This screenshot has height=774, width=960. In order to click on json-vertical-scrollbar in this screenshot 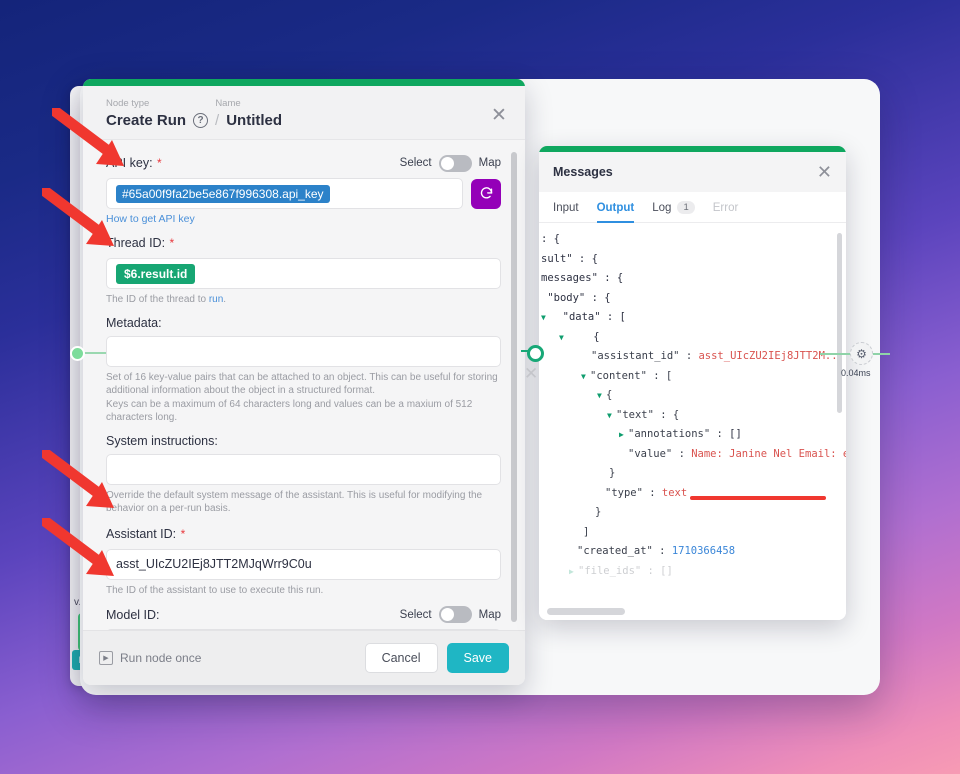, I will do `click(839, 323)`.